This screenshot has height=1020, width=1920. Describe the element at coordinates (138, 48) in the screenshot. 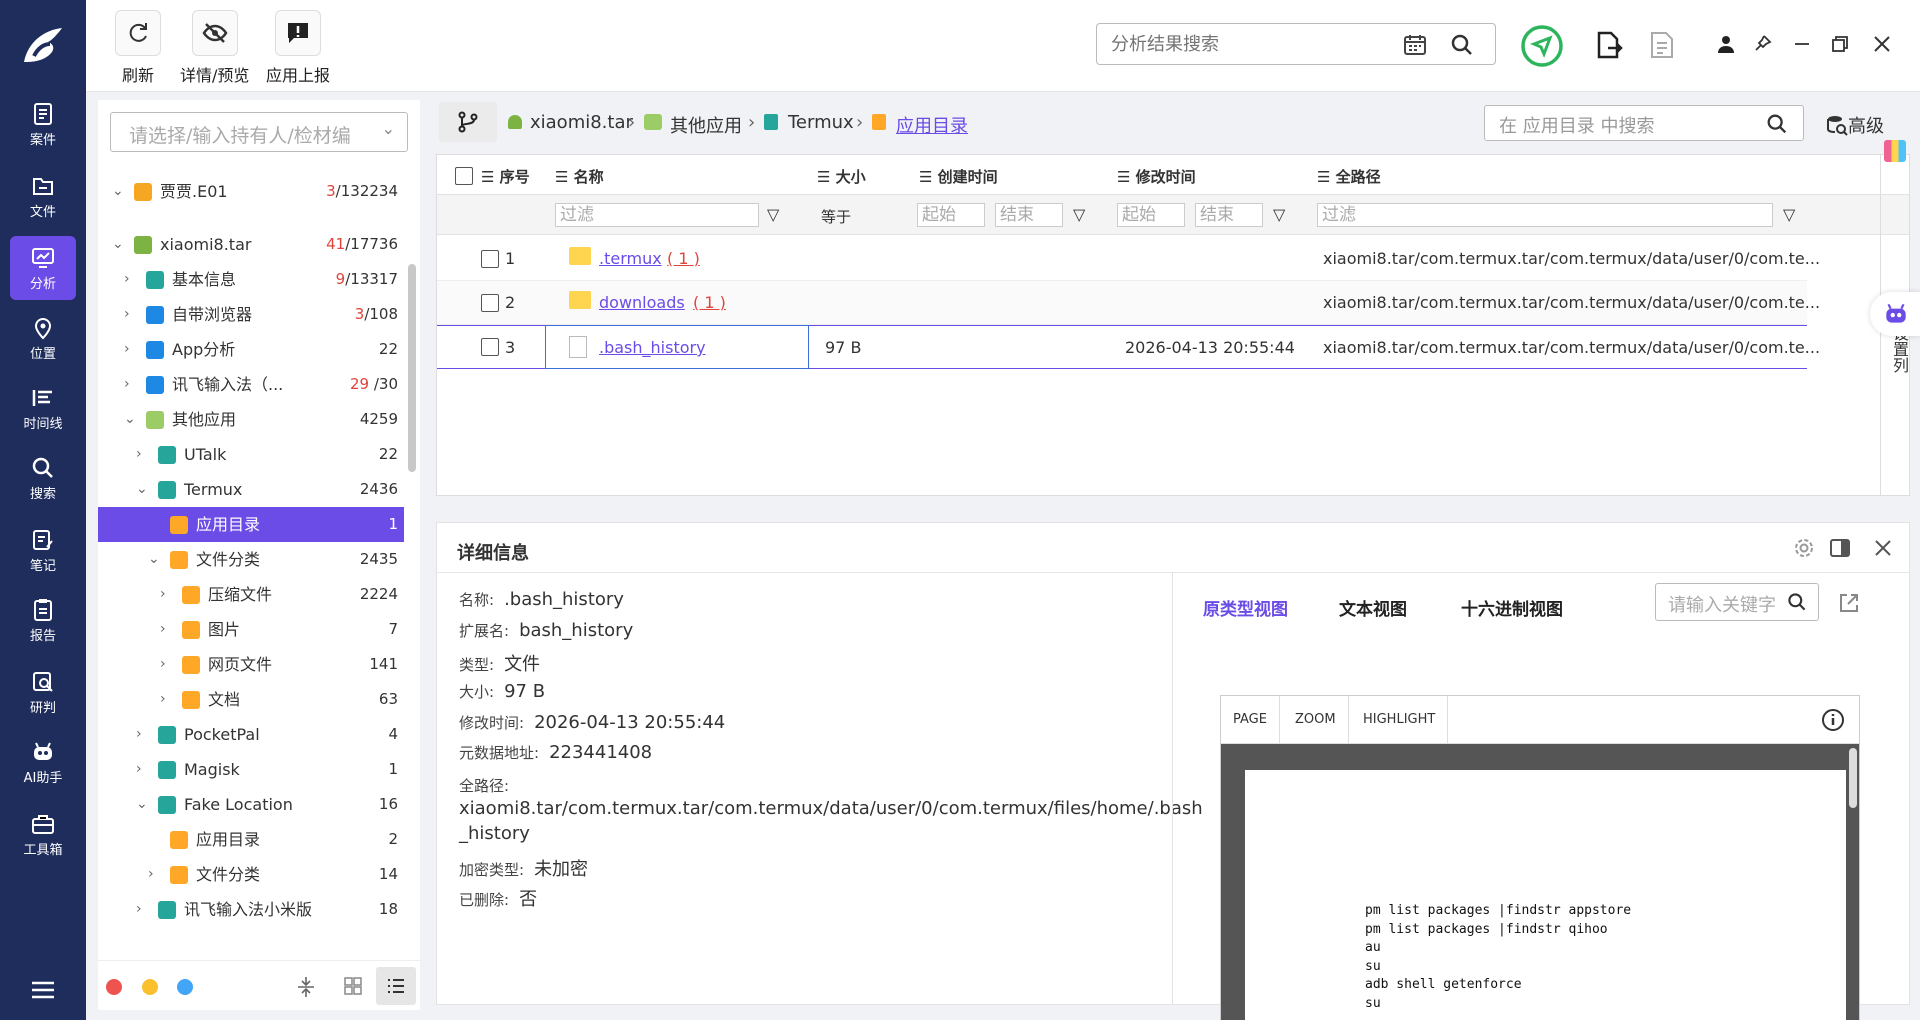

I see `refresh-button: 刷新` at that location.